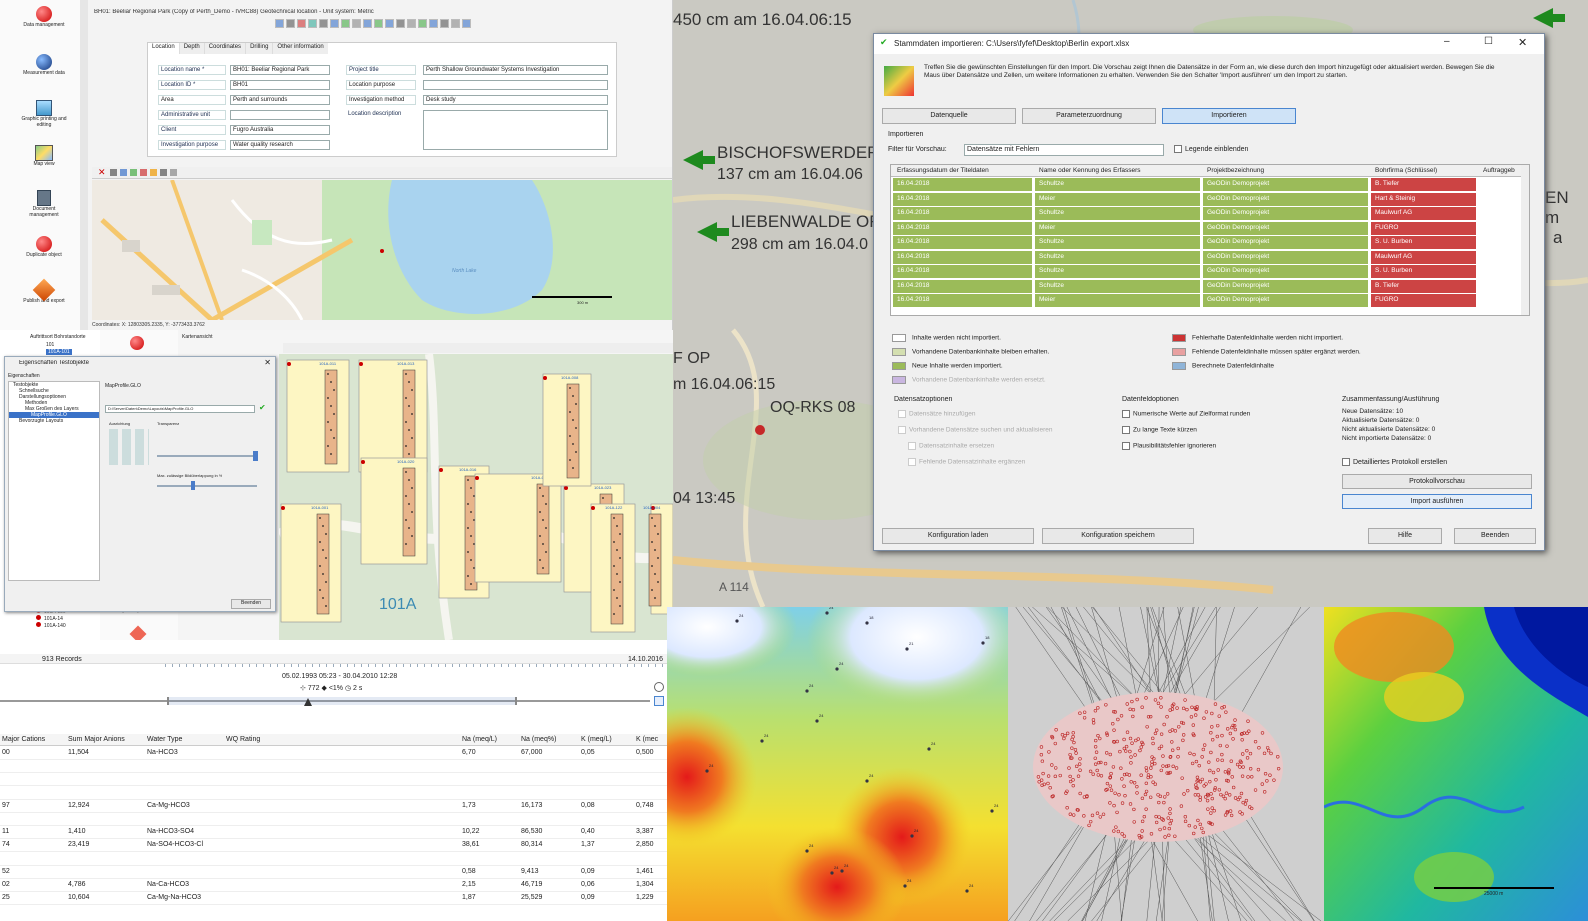 The width and height of the screenshot is (1588, 921). Describe the element at coordinates (280, 100) in the screenshot. I see `area-field: Perth and surrounds` at that location.